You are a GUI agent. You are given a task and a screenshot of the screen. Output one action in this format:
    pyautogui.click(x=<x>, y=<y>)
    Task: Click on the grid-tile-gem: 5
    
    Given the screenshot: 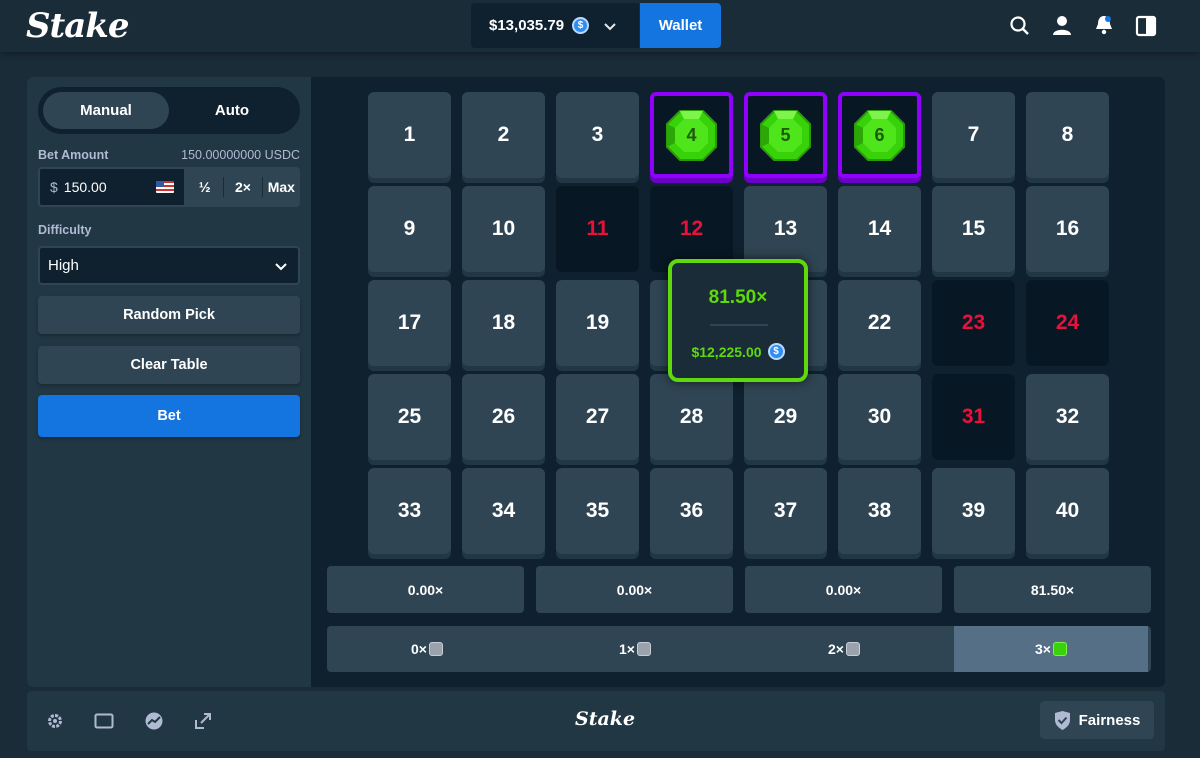 What is the action you would take?
    pyautogui.click(x=785, y=135)
    